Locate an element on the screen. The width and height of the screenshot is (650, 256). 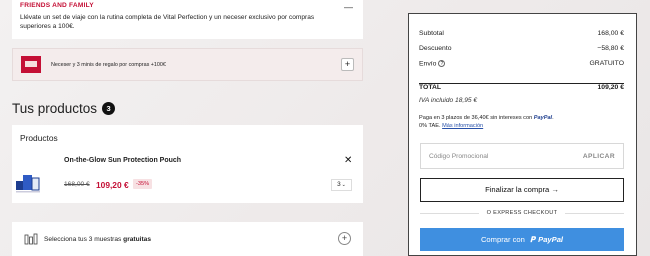
subtotal-label: Subtotal is located at coordinates (431, 33).